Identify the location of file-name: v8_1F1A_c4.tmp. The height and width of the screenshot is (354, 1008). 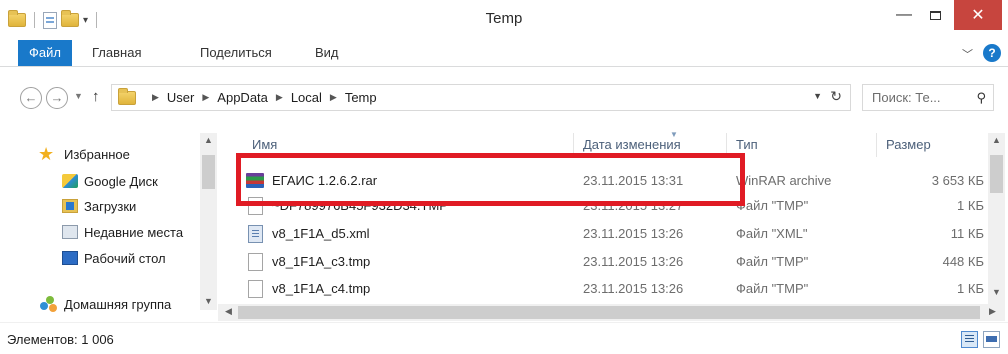
(321, 288).